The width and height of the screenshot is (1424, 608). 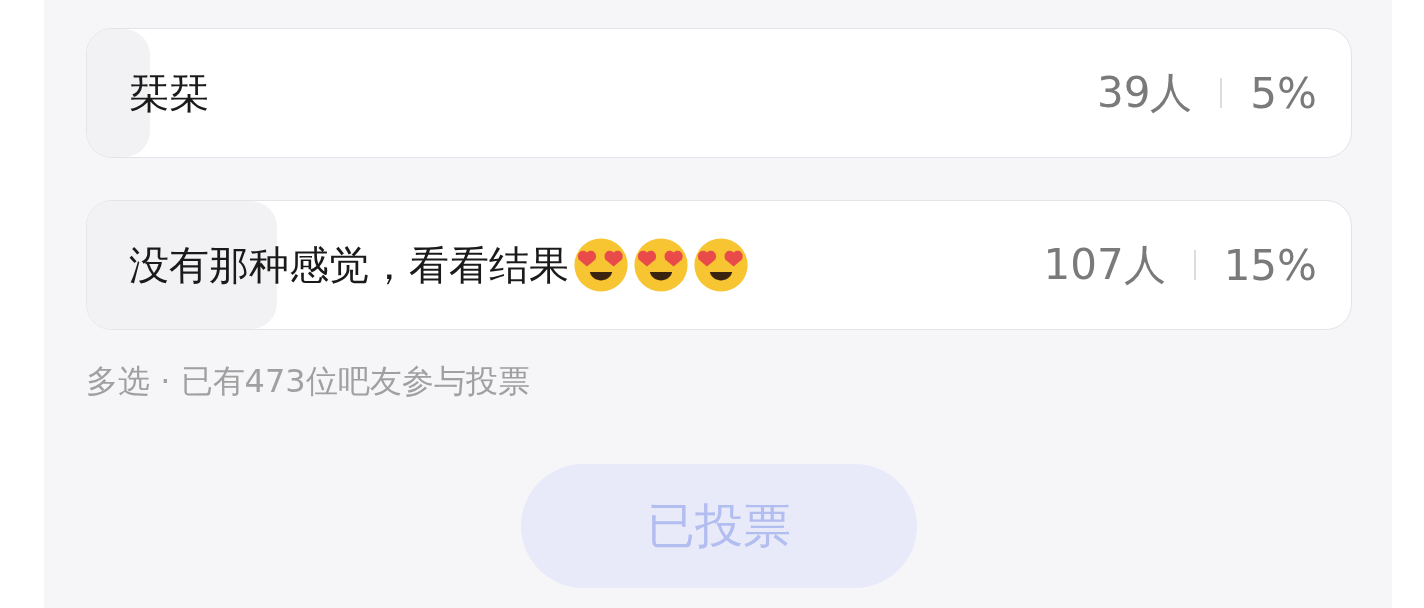 I want to click on vote-count: 107人, so click(x=1104, y=265).